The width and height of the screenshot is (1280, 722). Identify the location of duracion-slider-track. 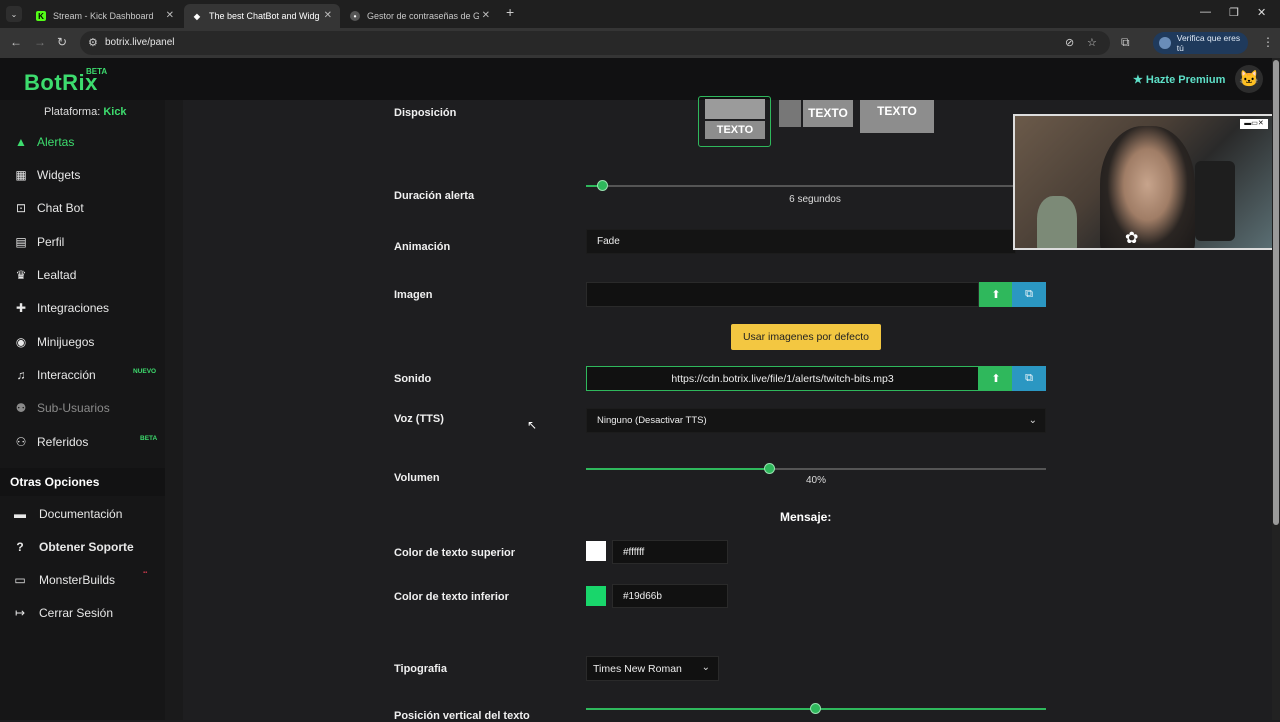
(801, 186).